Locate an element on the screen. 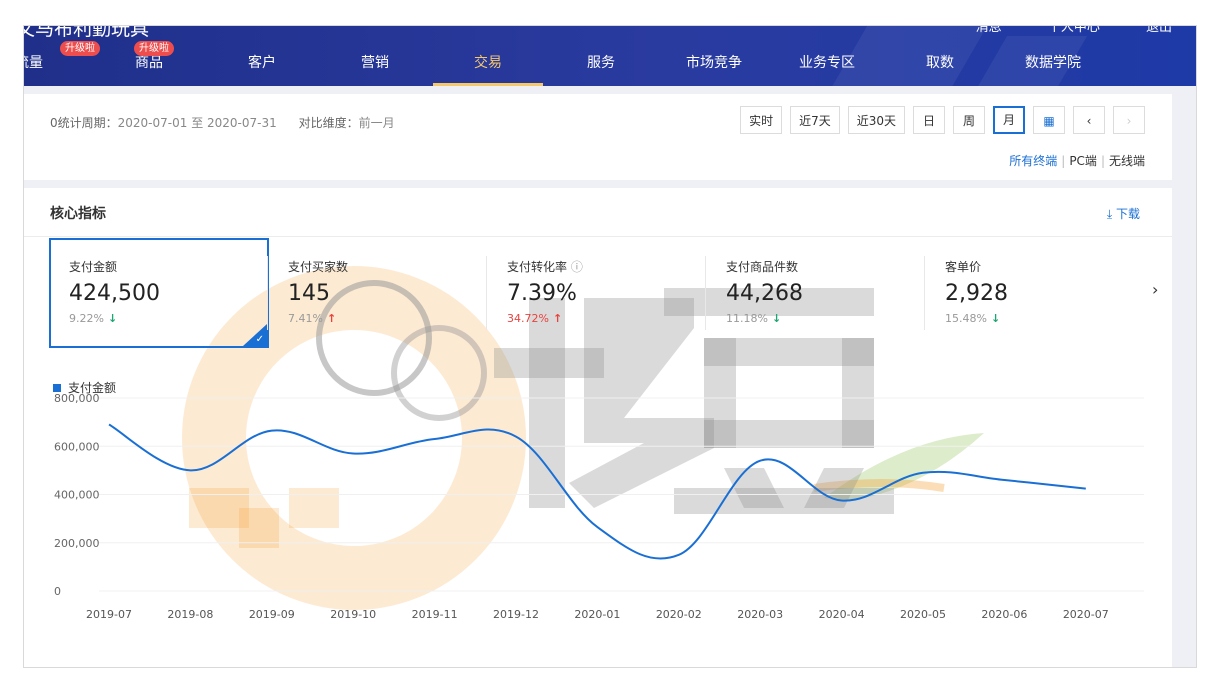 Image resolution: width=1222 pixels, height=689 pixels. terminal-pc: PC端 is located at coordinates (1083, 161).